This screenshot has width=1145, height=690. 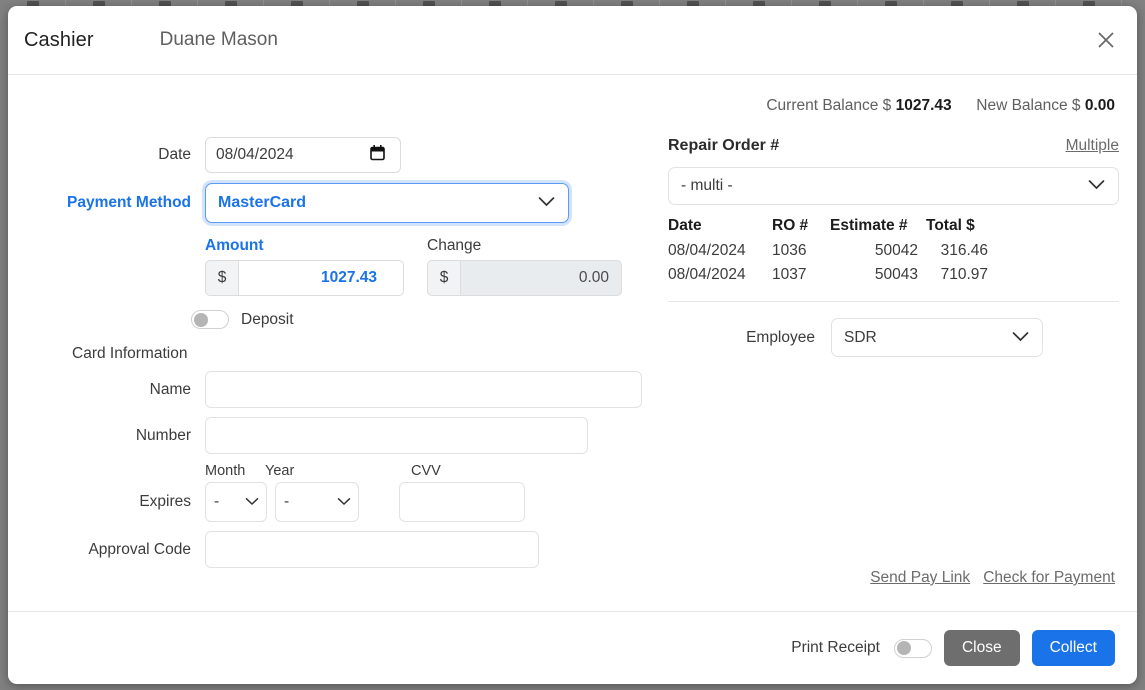 What do you see at coordinates (869, 225) in the screenshot?
I see `column-header-estimate: Estimate #` at bounding box center [869, 225].